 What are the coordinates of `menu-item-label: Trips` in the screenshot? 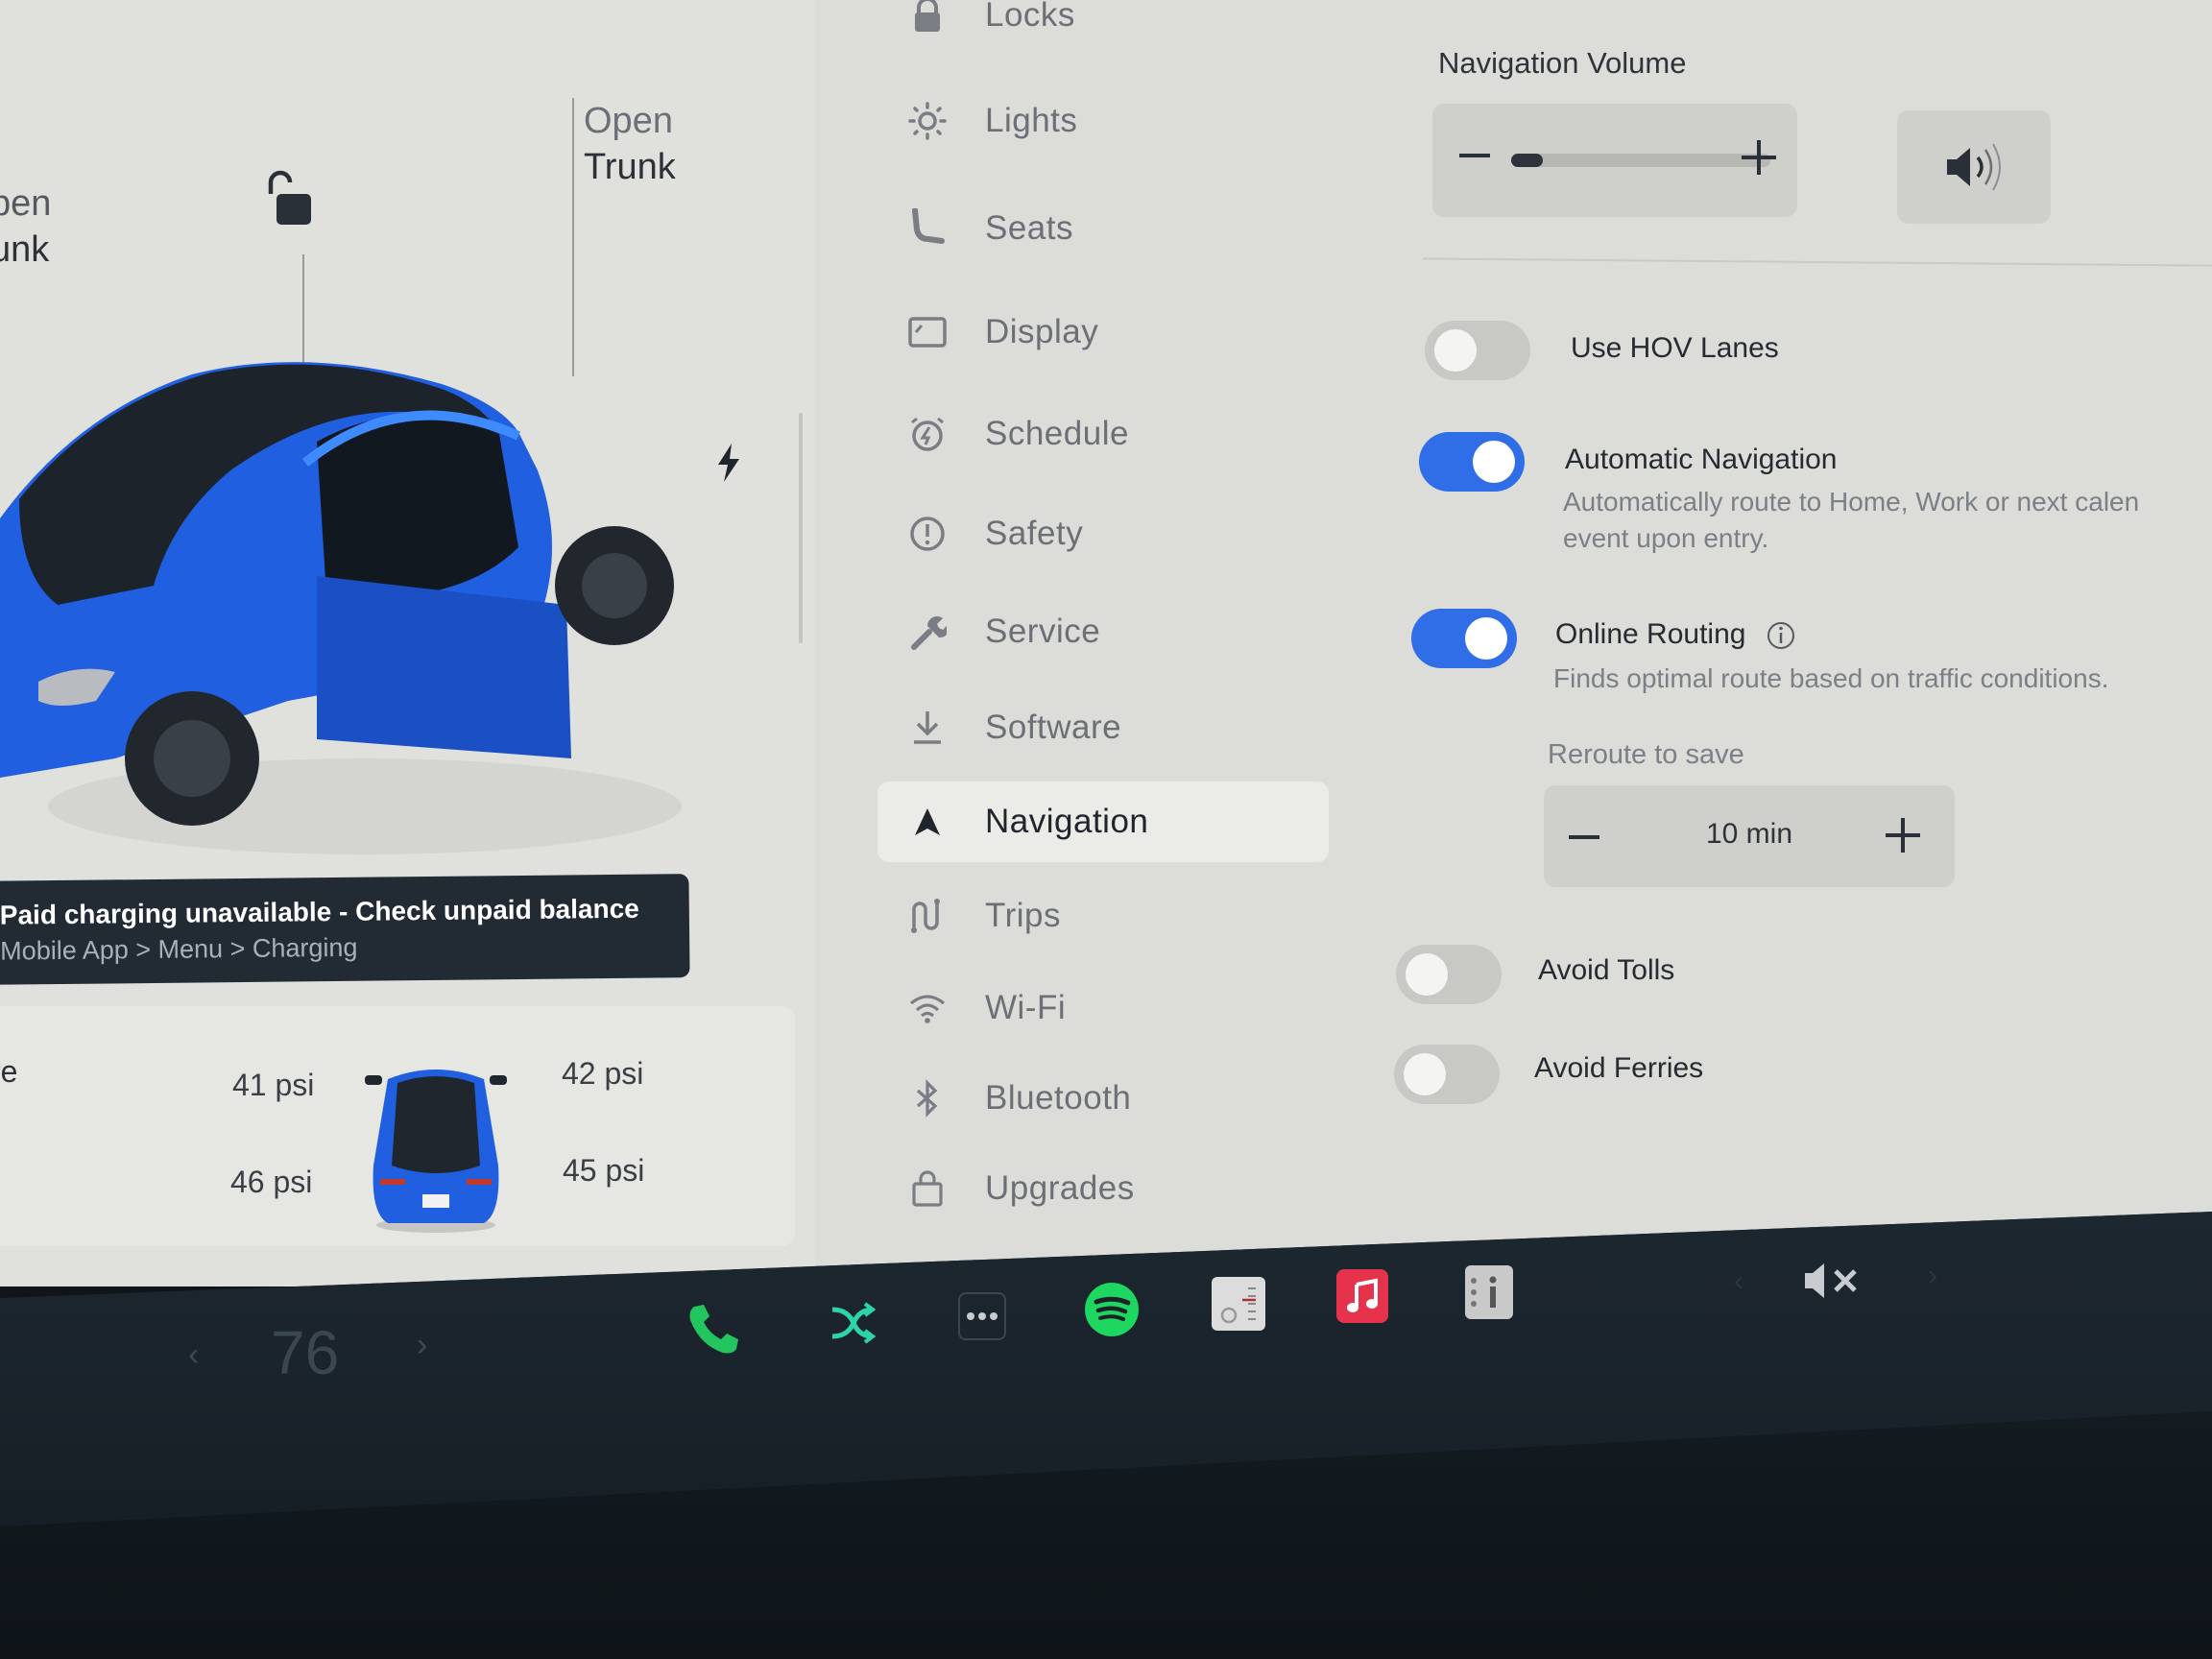 It's located at (1023, 916).